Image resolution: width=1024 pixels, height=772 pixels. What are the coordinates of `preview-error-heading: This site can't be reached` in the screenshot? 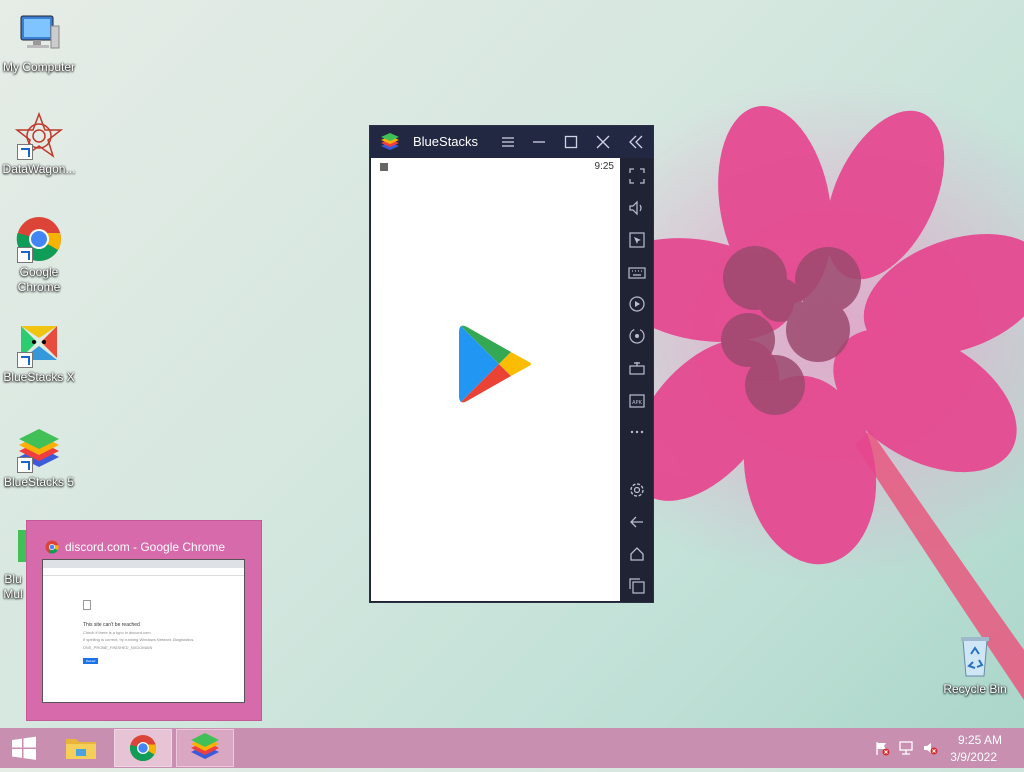 It's located at (111, 625).